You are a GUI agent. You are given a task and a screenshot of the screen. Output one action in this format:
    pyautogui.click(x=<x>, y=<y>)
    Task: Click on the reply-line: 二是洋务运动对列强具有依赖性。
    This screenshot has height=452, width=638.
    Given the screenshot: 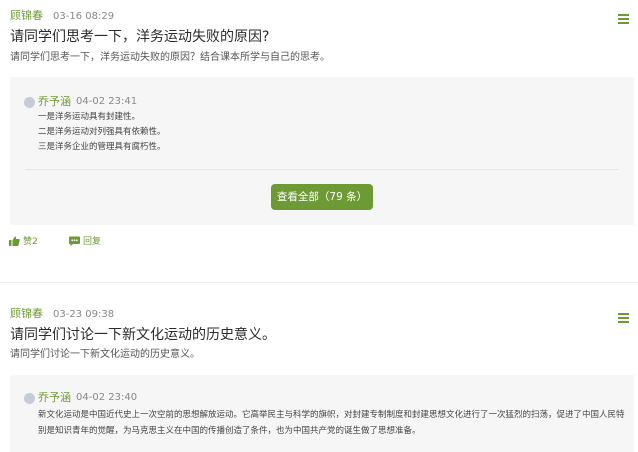 What is the action you would take?
    pyautogui.click(x=102, y=132)
    